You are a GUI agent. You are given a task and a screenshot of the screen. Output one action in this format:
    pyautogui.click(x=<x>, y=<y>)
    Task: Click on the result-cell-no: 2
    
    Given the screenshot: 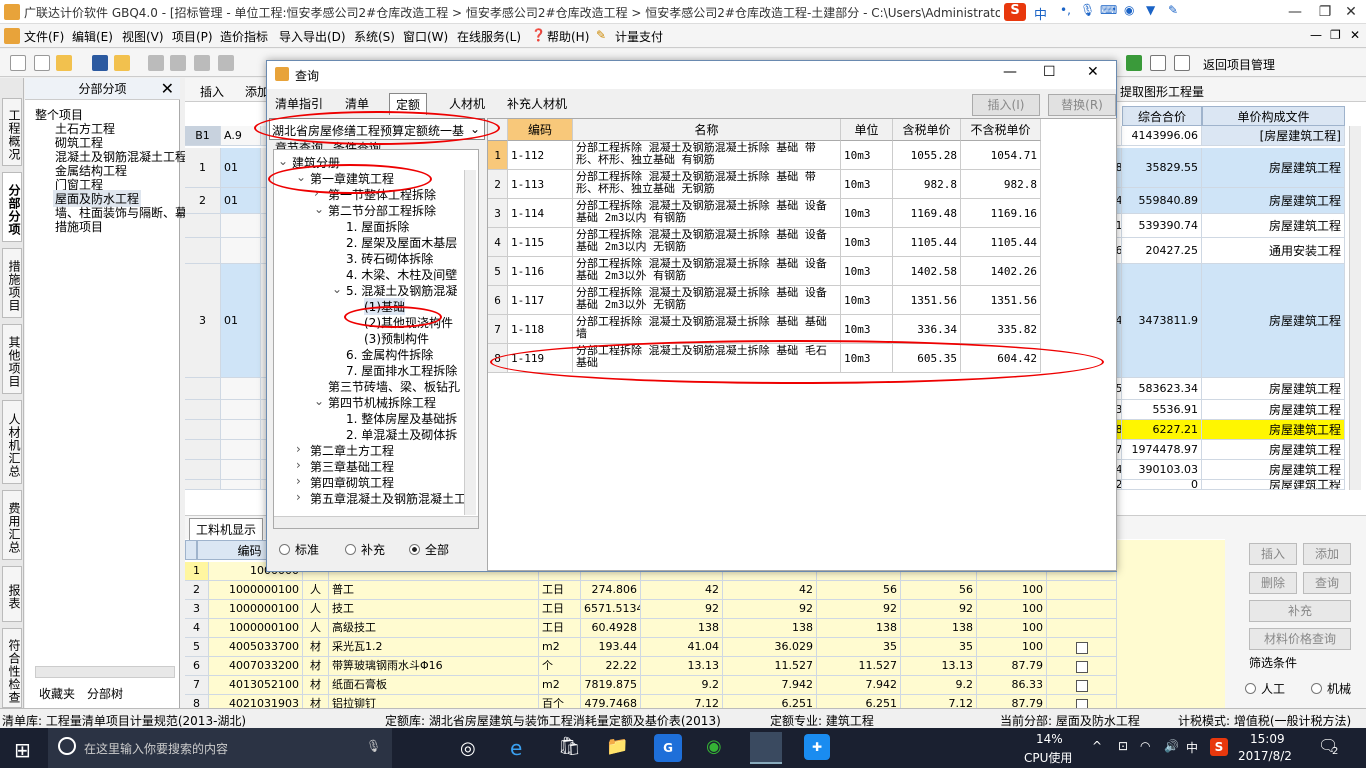 What is the action you would take?
    pyautogui.click(x=498, y=184)
    